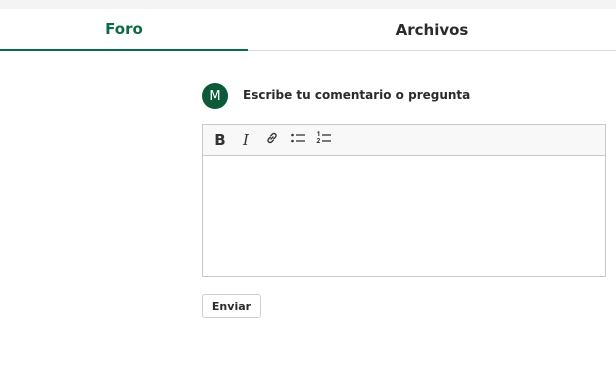  I want to click on bulleted-list-button, so click(298, 140).